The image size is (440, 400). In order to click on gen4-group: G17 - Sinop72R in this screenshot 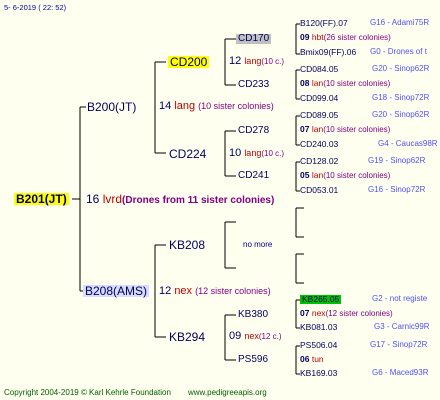, I will do `click(399, 344)`.